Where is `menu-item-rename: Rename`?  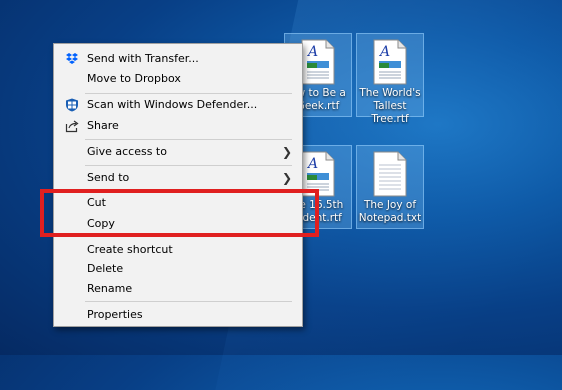 menu-item-rename: Rename is located at coordinates (178, 289).